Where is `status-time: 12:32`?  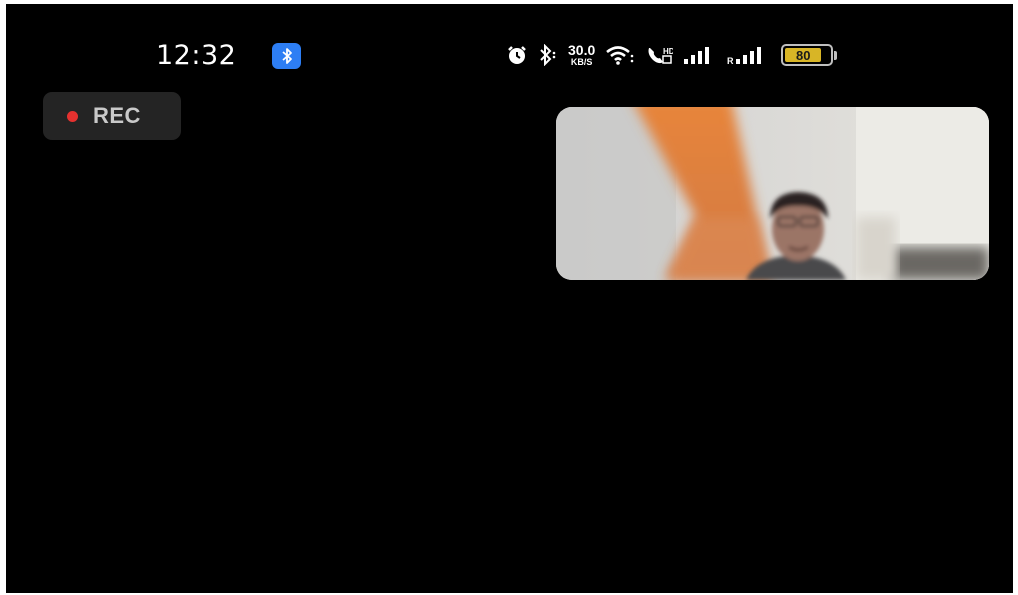
status-time: 12:32 is located at coordinates (196, 55).